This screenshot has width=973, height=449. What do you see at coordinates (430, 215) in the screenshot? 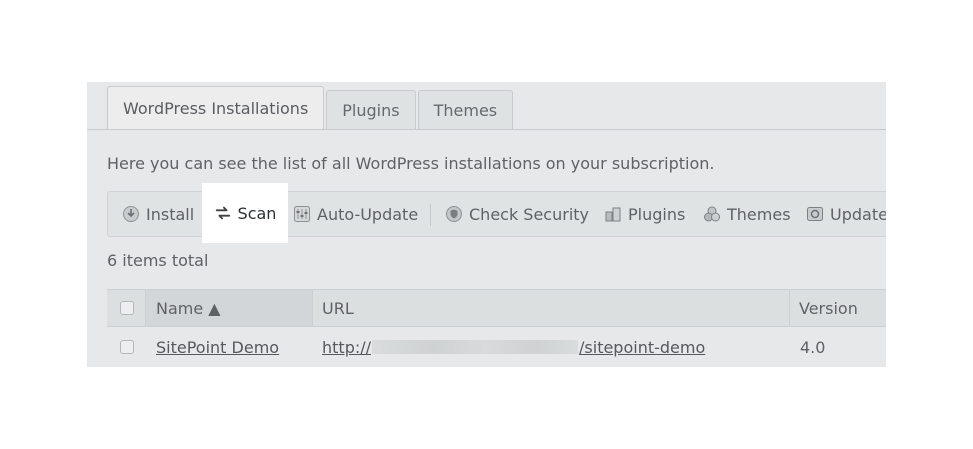
I see `toolbar-separator` at bounding box center [430, 215].